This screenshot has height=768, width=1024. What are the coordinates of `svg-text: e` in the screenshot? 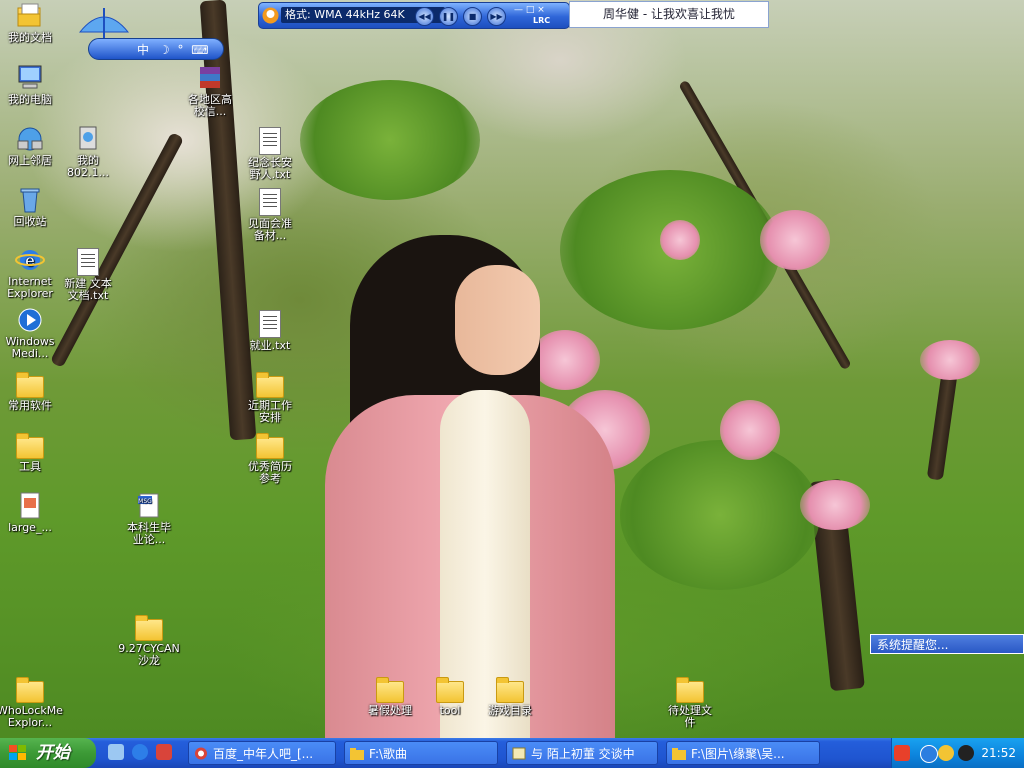 It's located at (29, 260).